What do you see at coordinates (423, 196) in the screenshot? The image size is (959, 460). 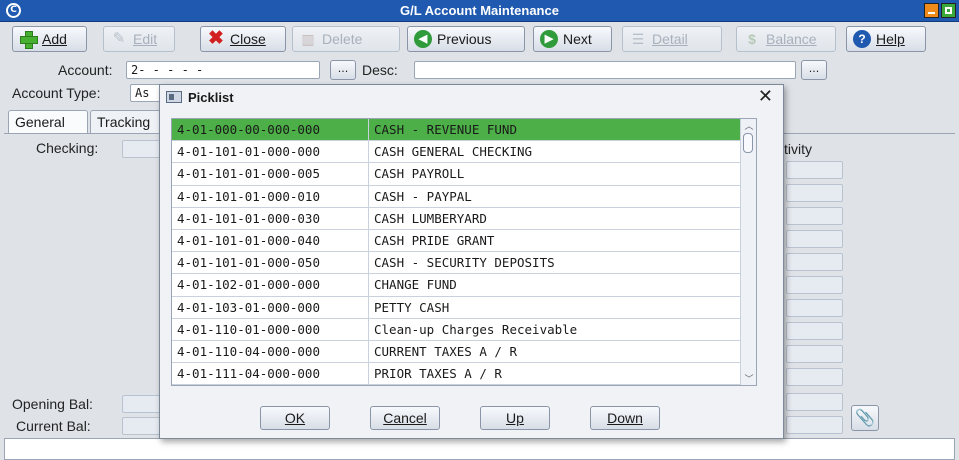 I see `account-description-cell: CASH - PAYPAL` at bounding box center [423, 196].